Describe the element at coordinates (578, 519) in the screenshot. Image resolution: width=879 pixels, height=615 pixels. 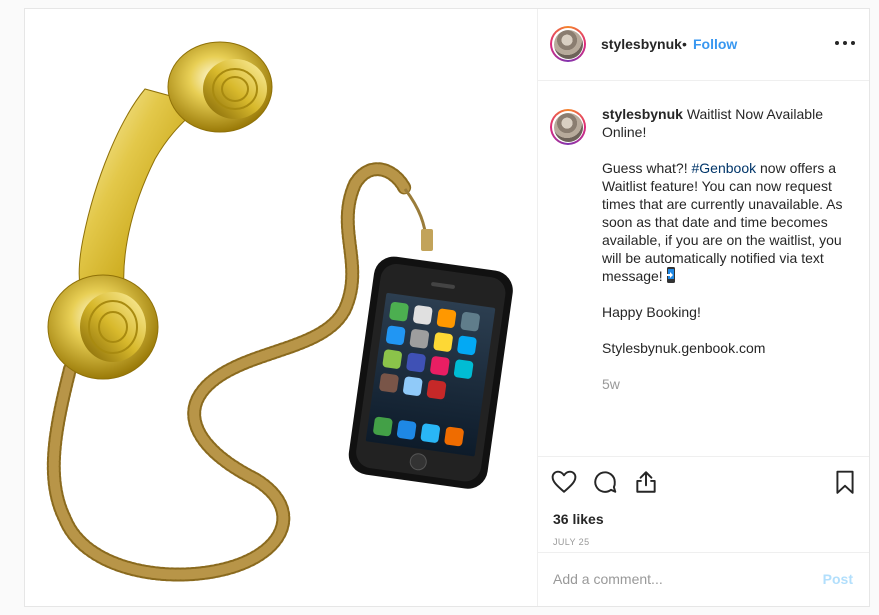
I see `likes-count: 36 likes` at that location.